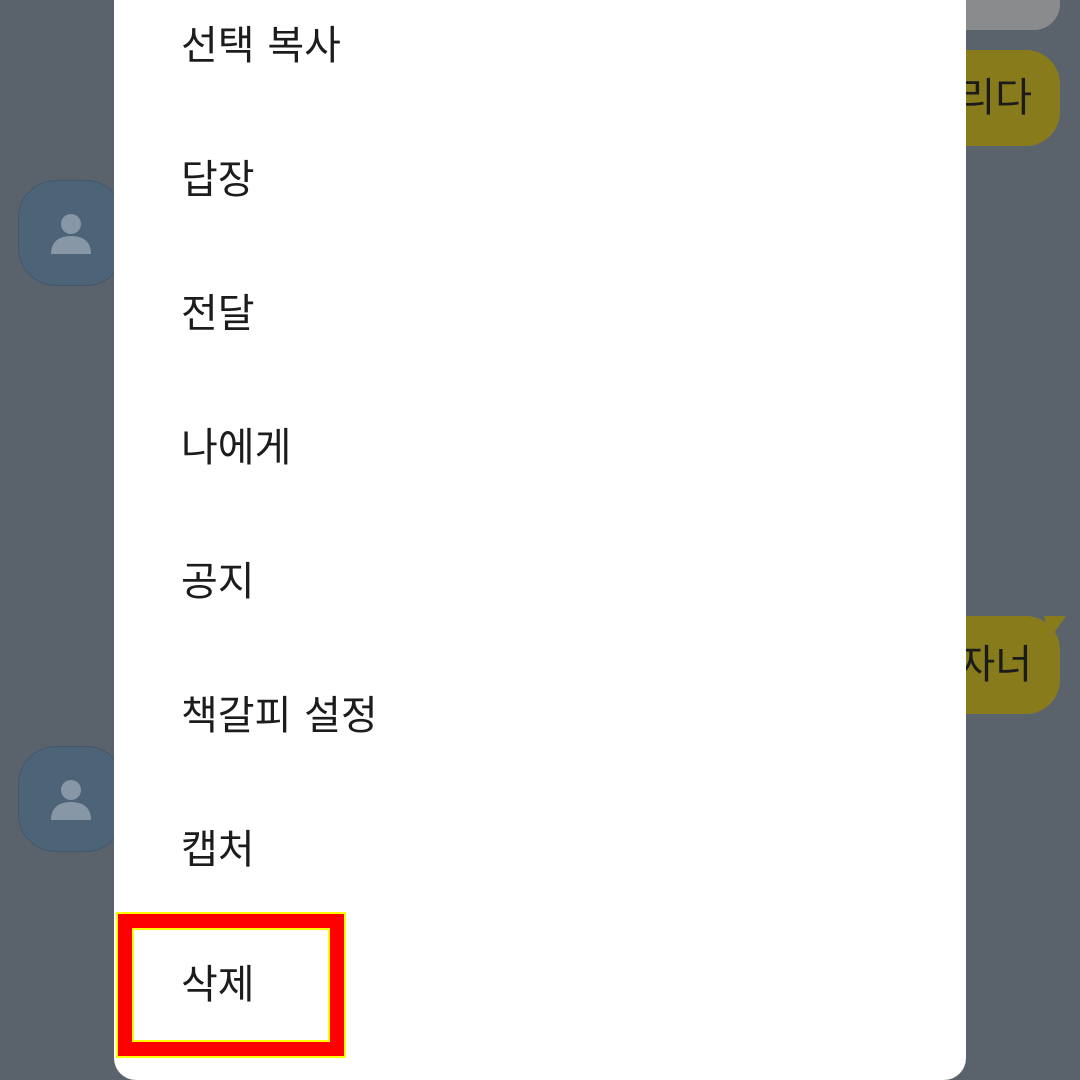  Describe the element at coordinates (236, 448) in the screenshot. I see `menu-item-label: 나에게` at that location.